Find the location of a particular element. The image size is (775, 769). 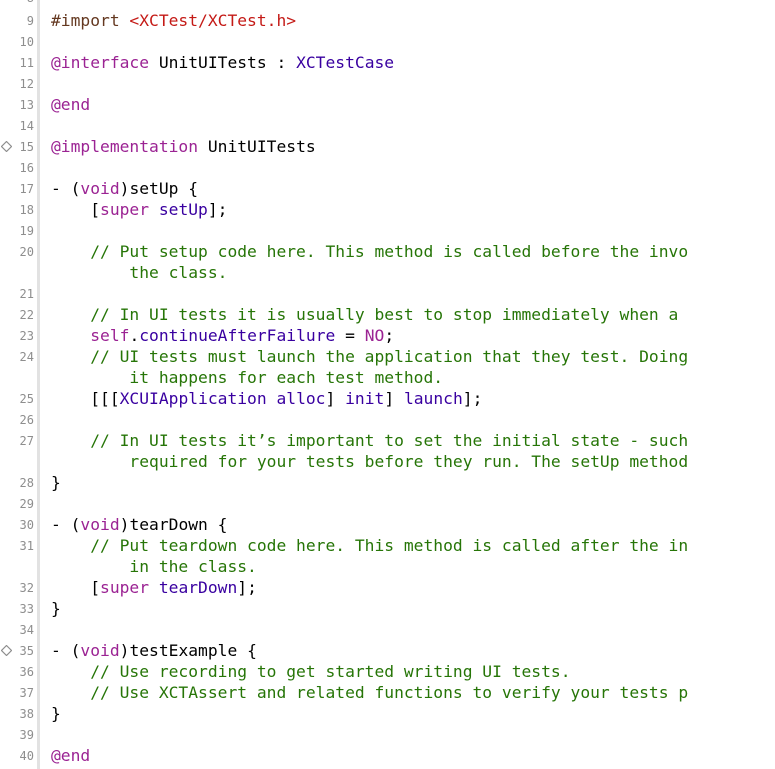

line-number: 11 is located at coordinates (26, 63).